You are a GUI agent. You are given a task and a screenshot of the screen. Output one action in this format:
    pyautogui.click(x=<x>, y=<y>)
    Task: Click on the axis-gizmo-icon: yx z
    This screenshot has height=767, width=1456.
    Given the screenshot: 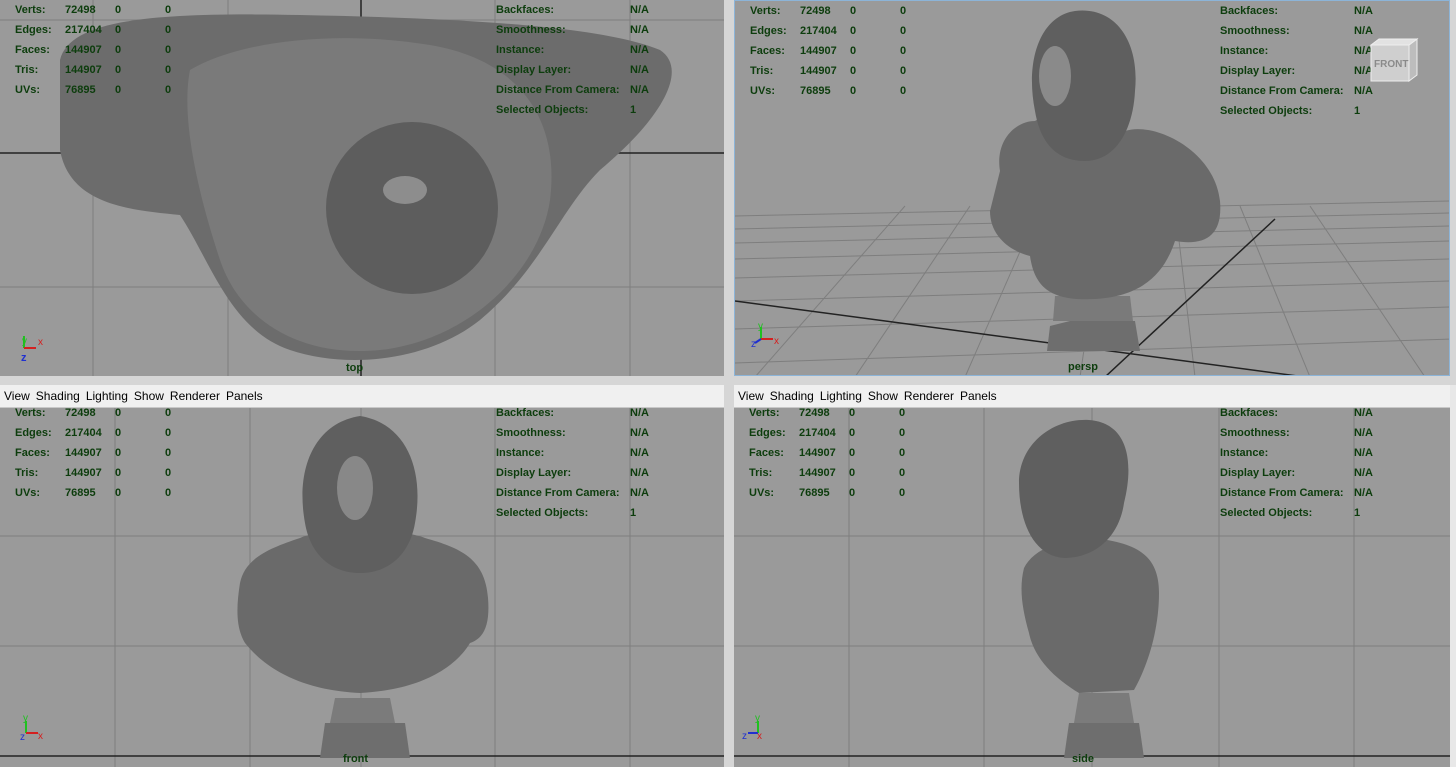 What is the action you would take?
    pyautogui.click(x=771, y=341)
    